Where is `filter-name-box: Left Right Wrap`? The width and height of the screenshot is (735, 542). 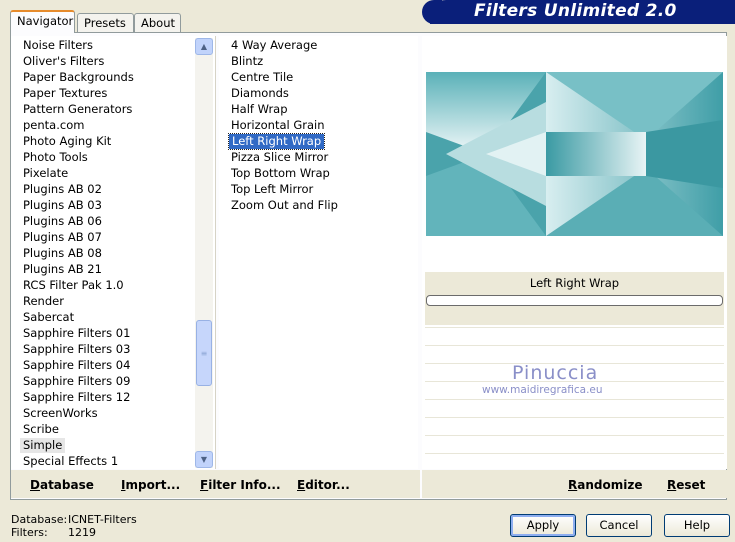 filter-name-box: Left Right Wrap is located at coordinates (574, 298).